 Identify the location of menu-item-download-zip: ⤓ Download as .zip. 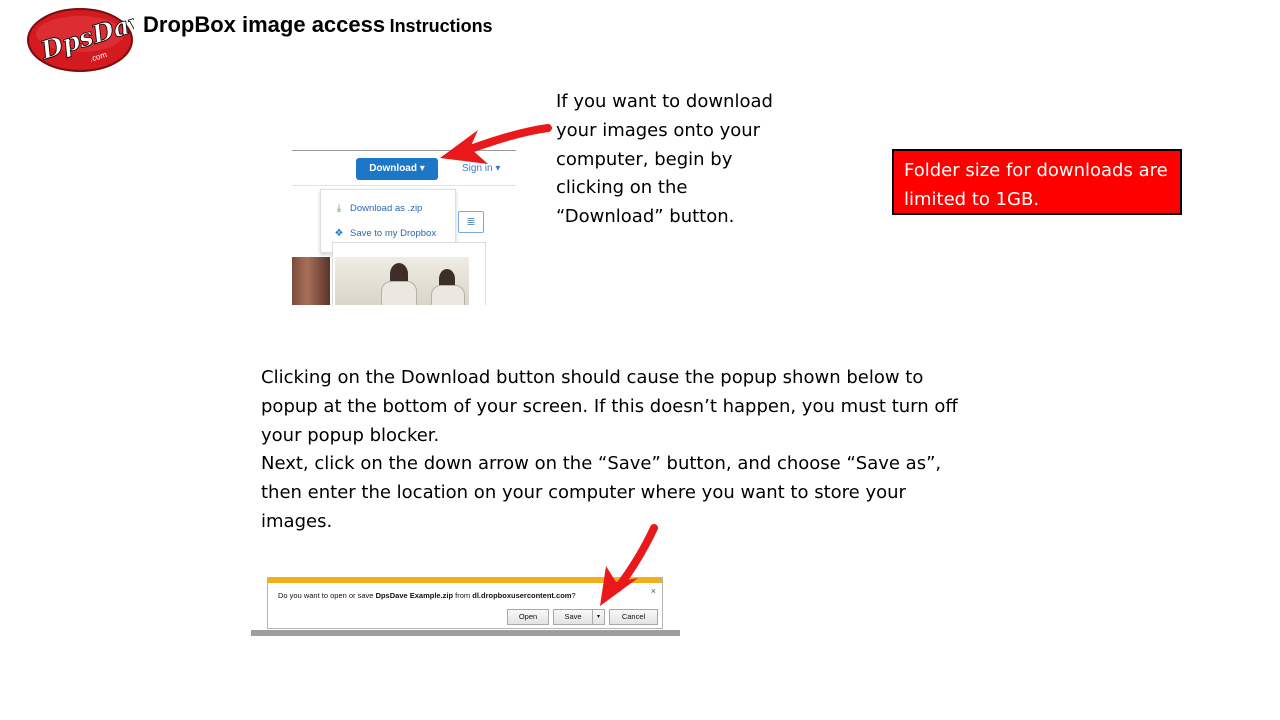
(378, 208).